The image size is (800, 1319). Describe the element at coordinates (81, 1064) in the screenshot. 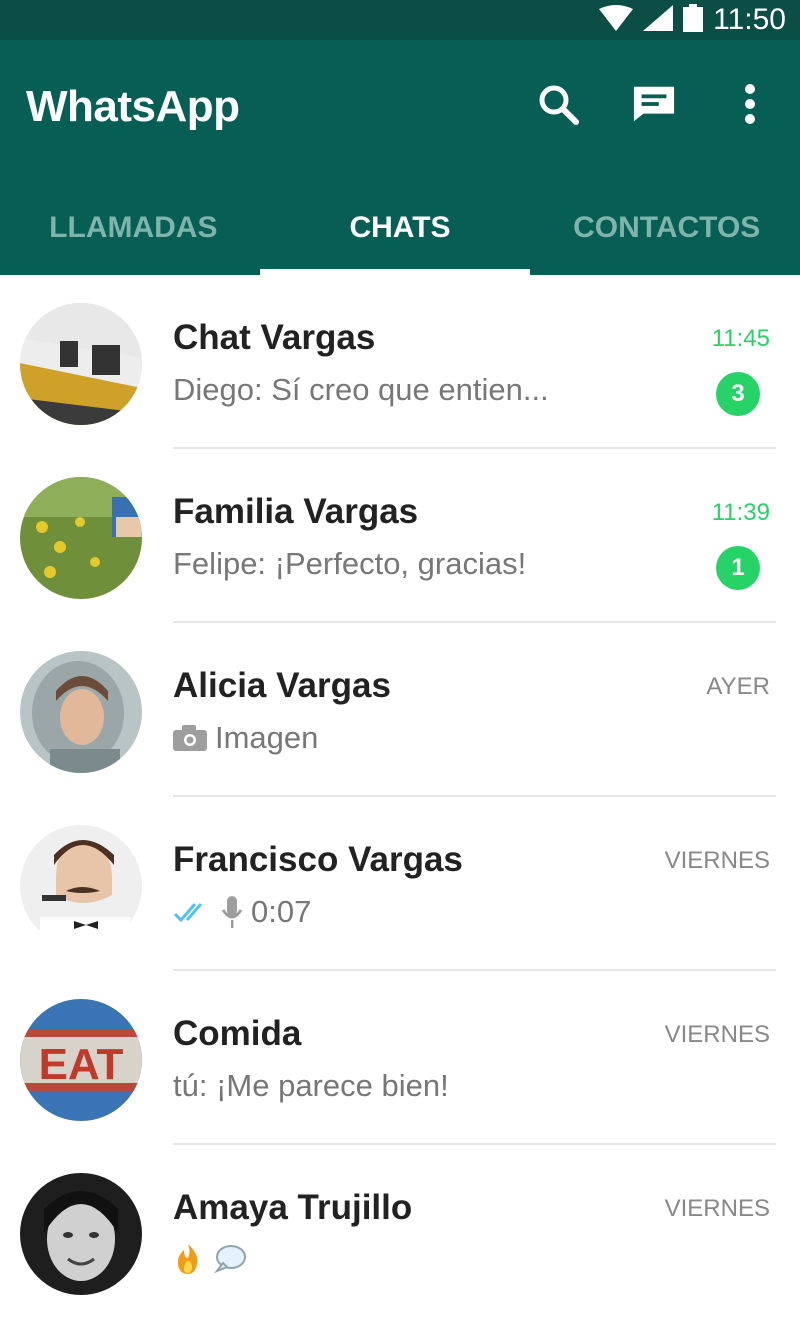

I see `avatar-sign-text: EAT` at that location.